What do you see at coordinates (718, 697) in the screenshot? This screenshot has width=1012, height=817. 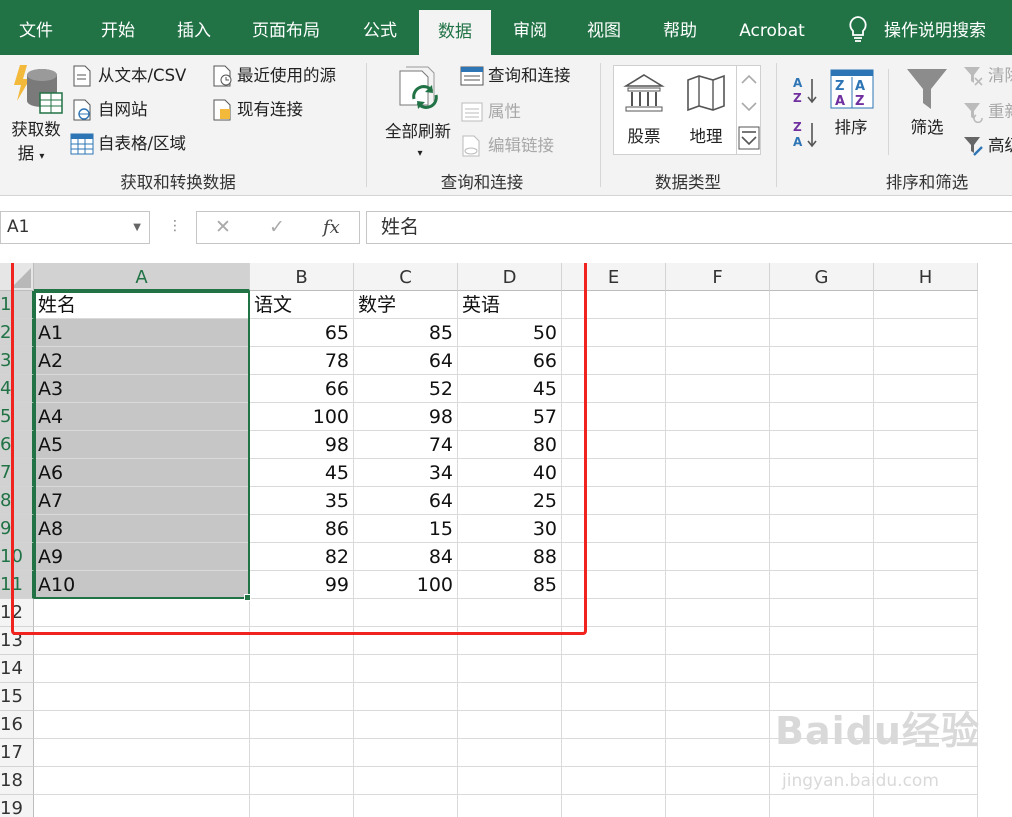 I see `cell-f15` at bounding box center [718, 697].